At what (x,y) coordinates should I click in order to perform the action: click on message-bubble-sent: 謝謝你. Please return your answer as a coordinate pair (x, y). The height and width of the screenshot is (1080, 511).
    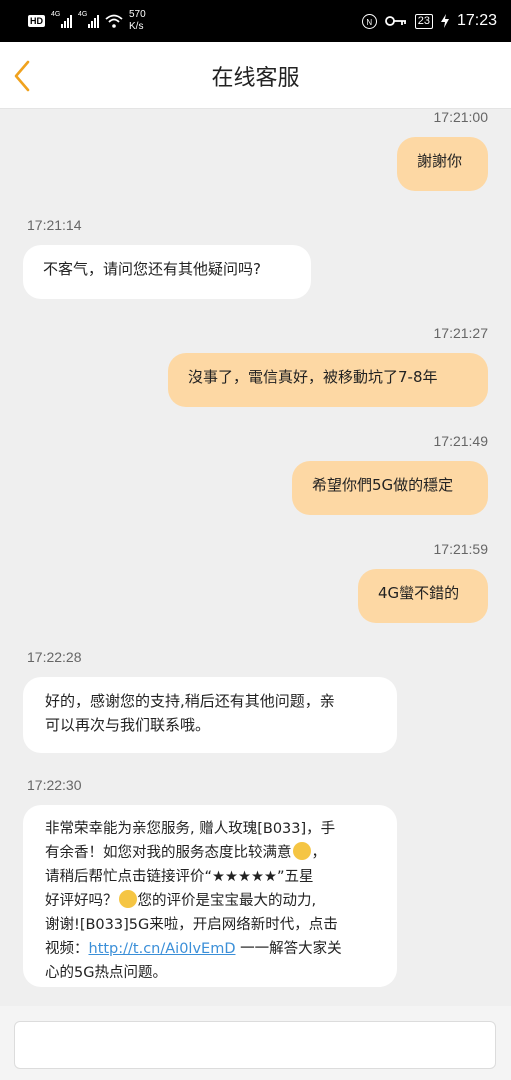
    Looking at the image, I should click on (442, 164).